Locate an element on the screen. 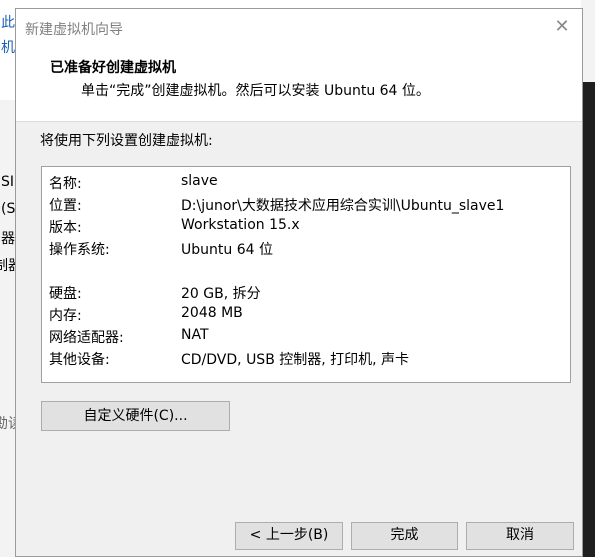  summary-label: 硬盘: is located at coordinates (65, 294).